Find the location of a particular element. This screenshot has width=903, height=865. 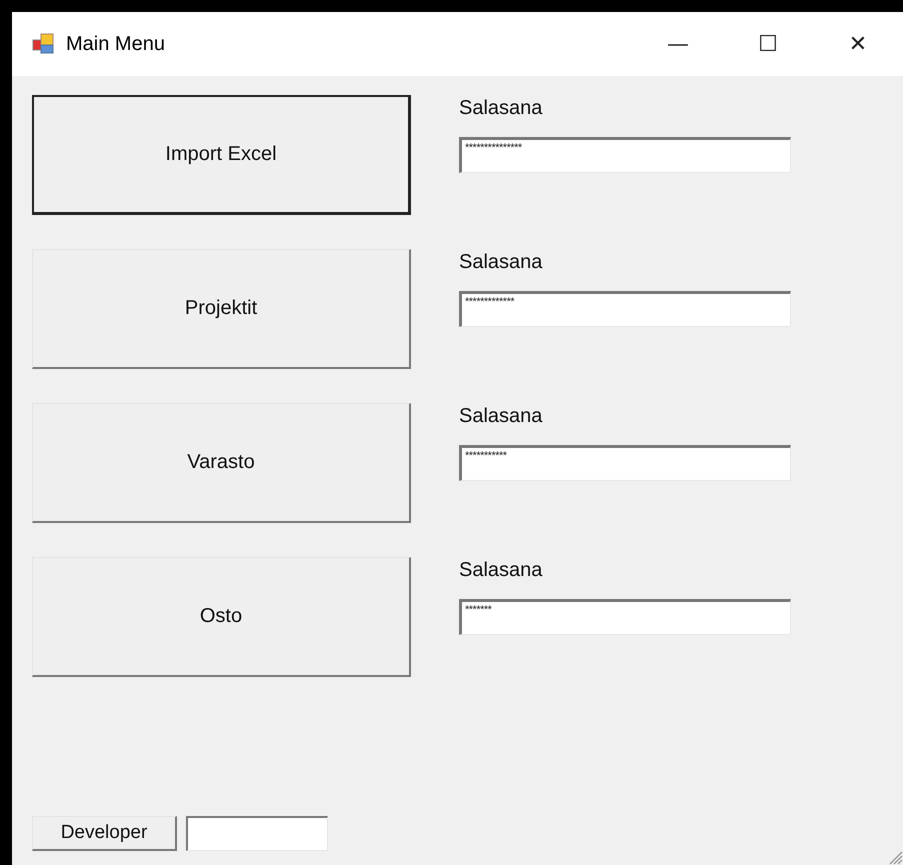

resize-grip-icon is located at coordinates (895, 857).